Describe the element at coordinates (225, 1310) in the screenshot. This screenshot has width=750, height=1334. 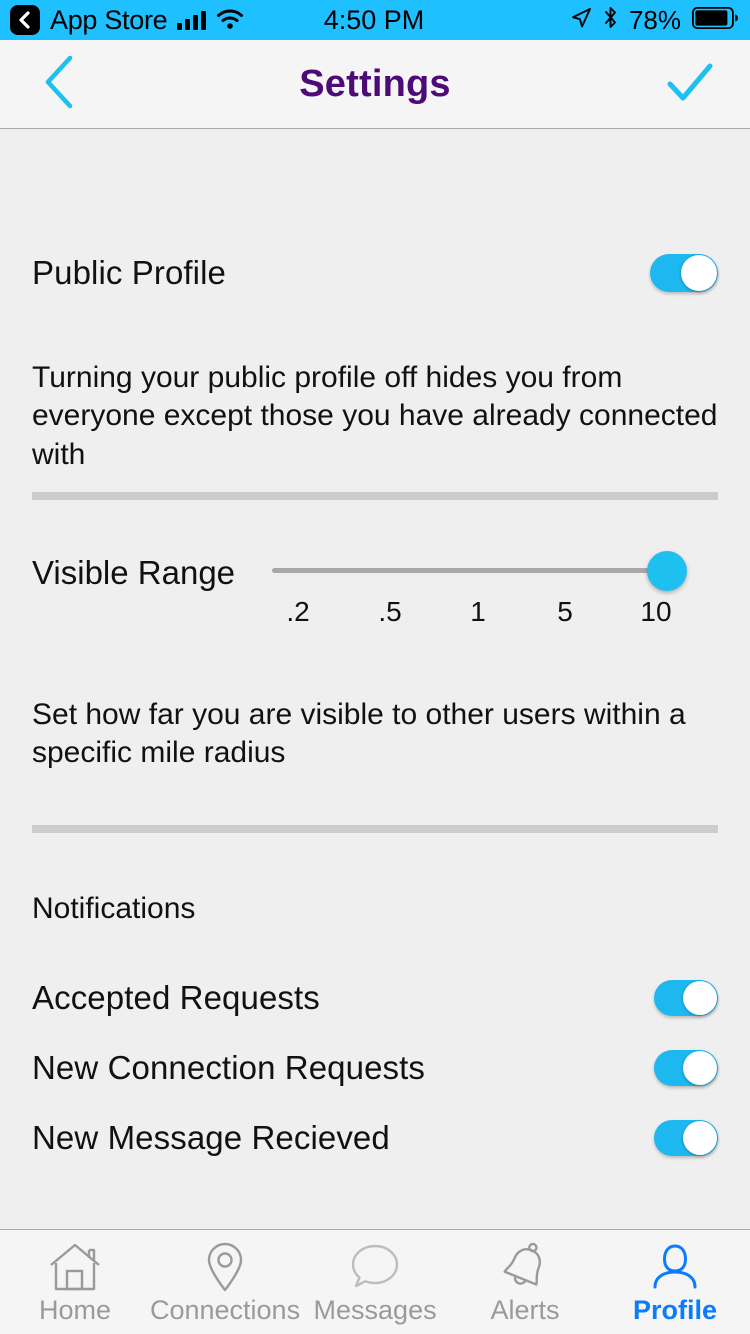
I see `tab-label: Connections` at that location.